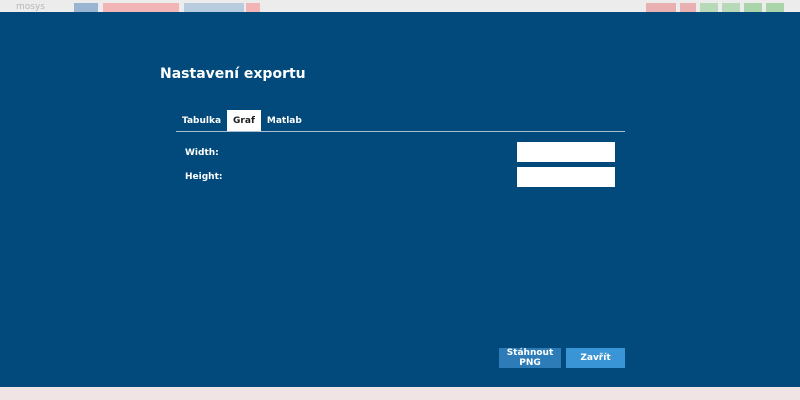 This screenshot has height=400, width=800. I want to click on tab-chart: Graf, so click(244, 120).